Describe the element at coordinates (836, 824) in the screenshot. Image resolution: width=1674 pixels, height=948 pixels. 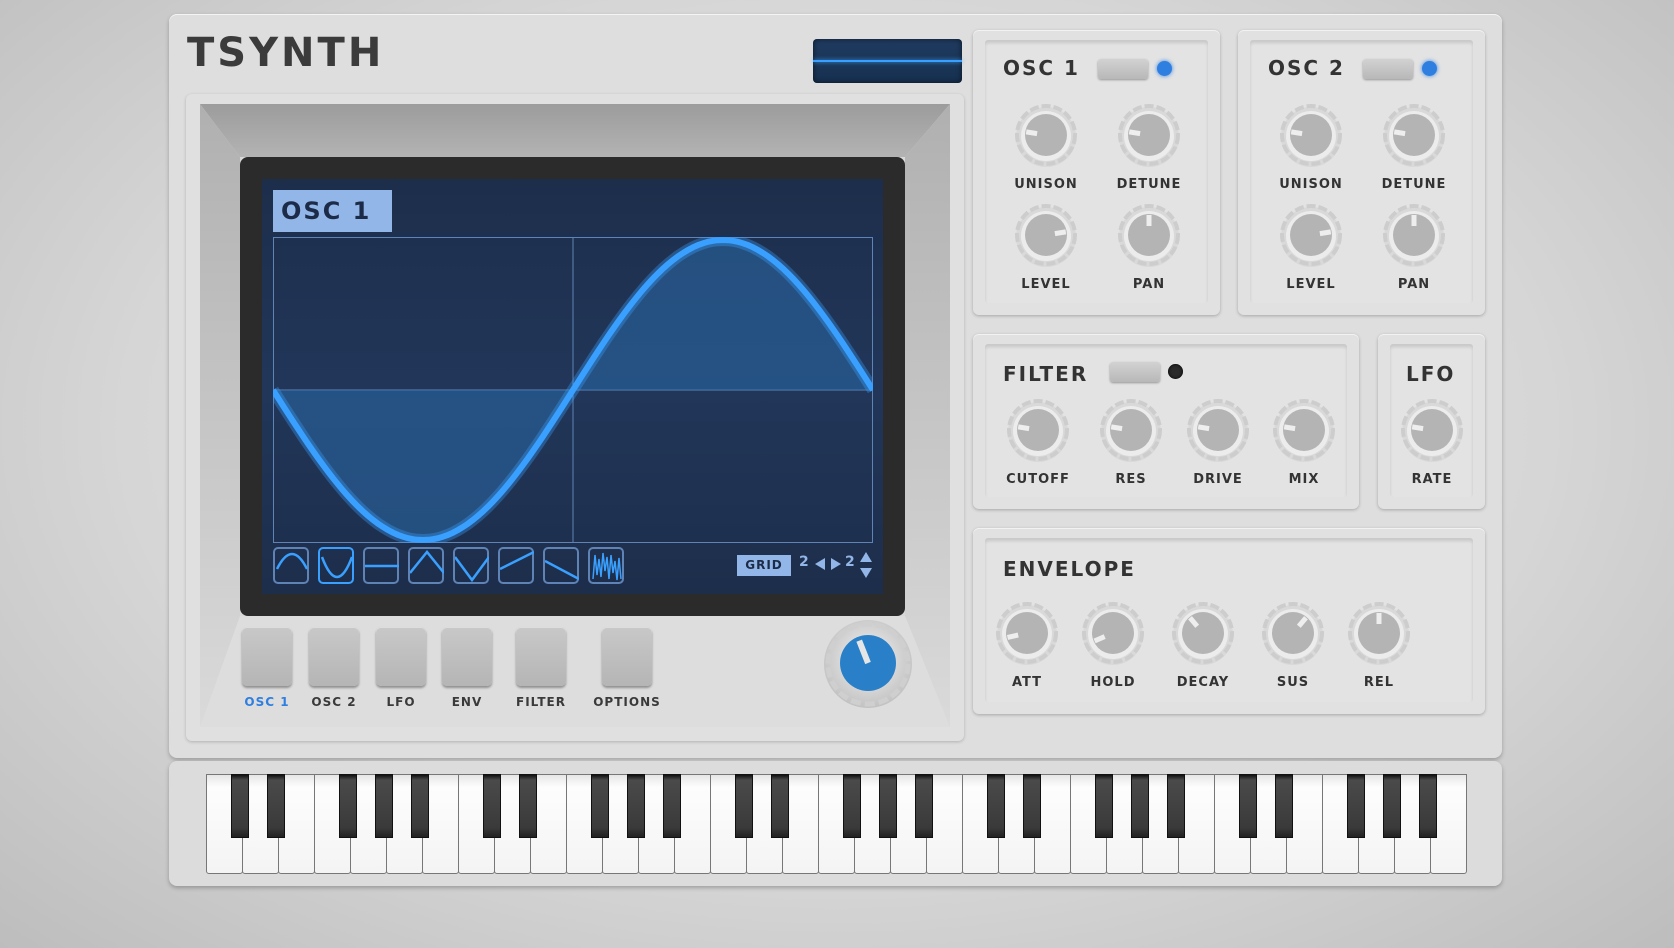
I see `piano-keyboard` at that location.